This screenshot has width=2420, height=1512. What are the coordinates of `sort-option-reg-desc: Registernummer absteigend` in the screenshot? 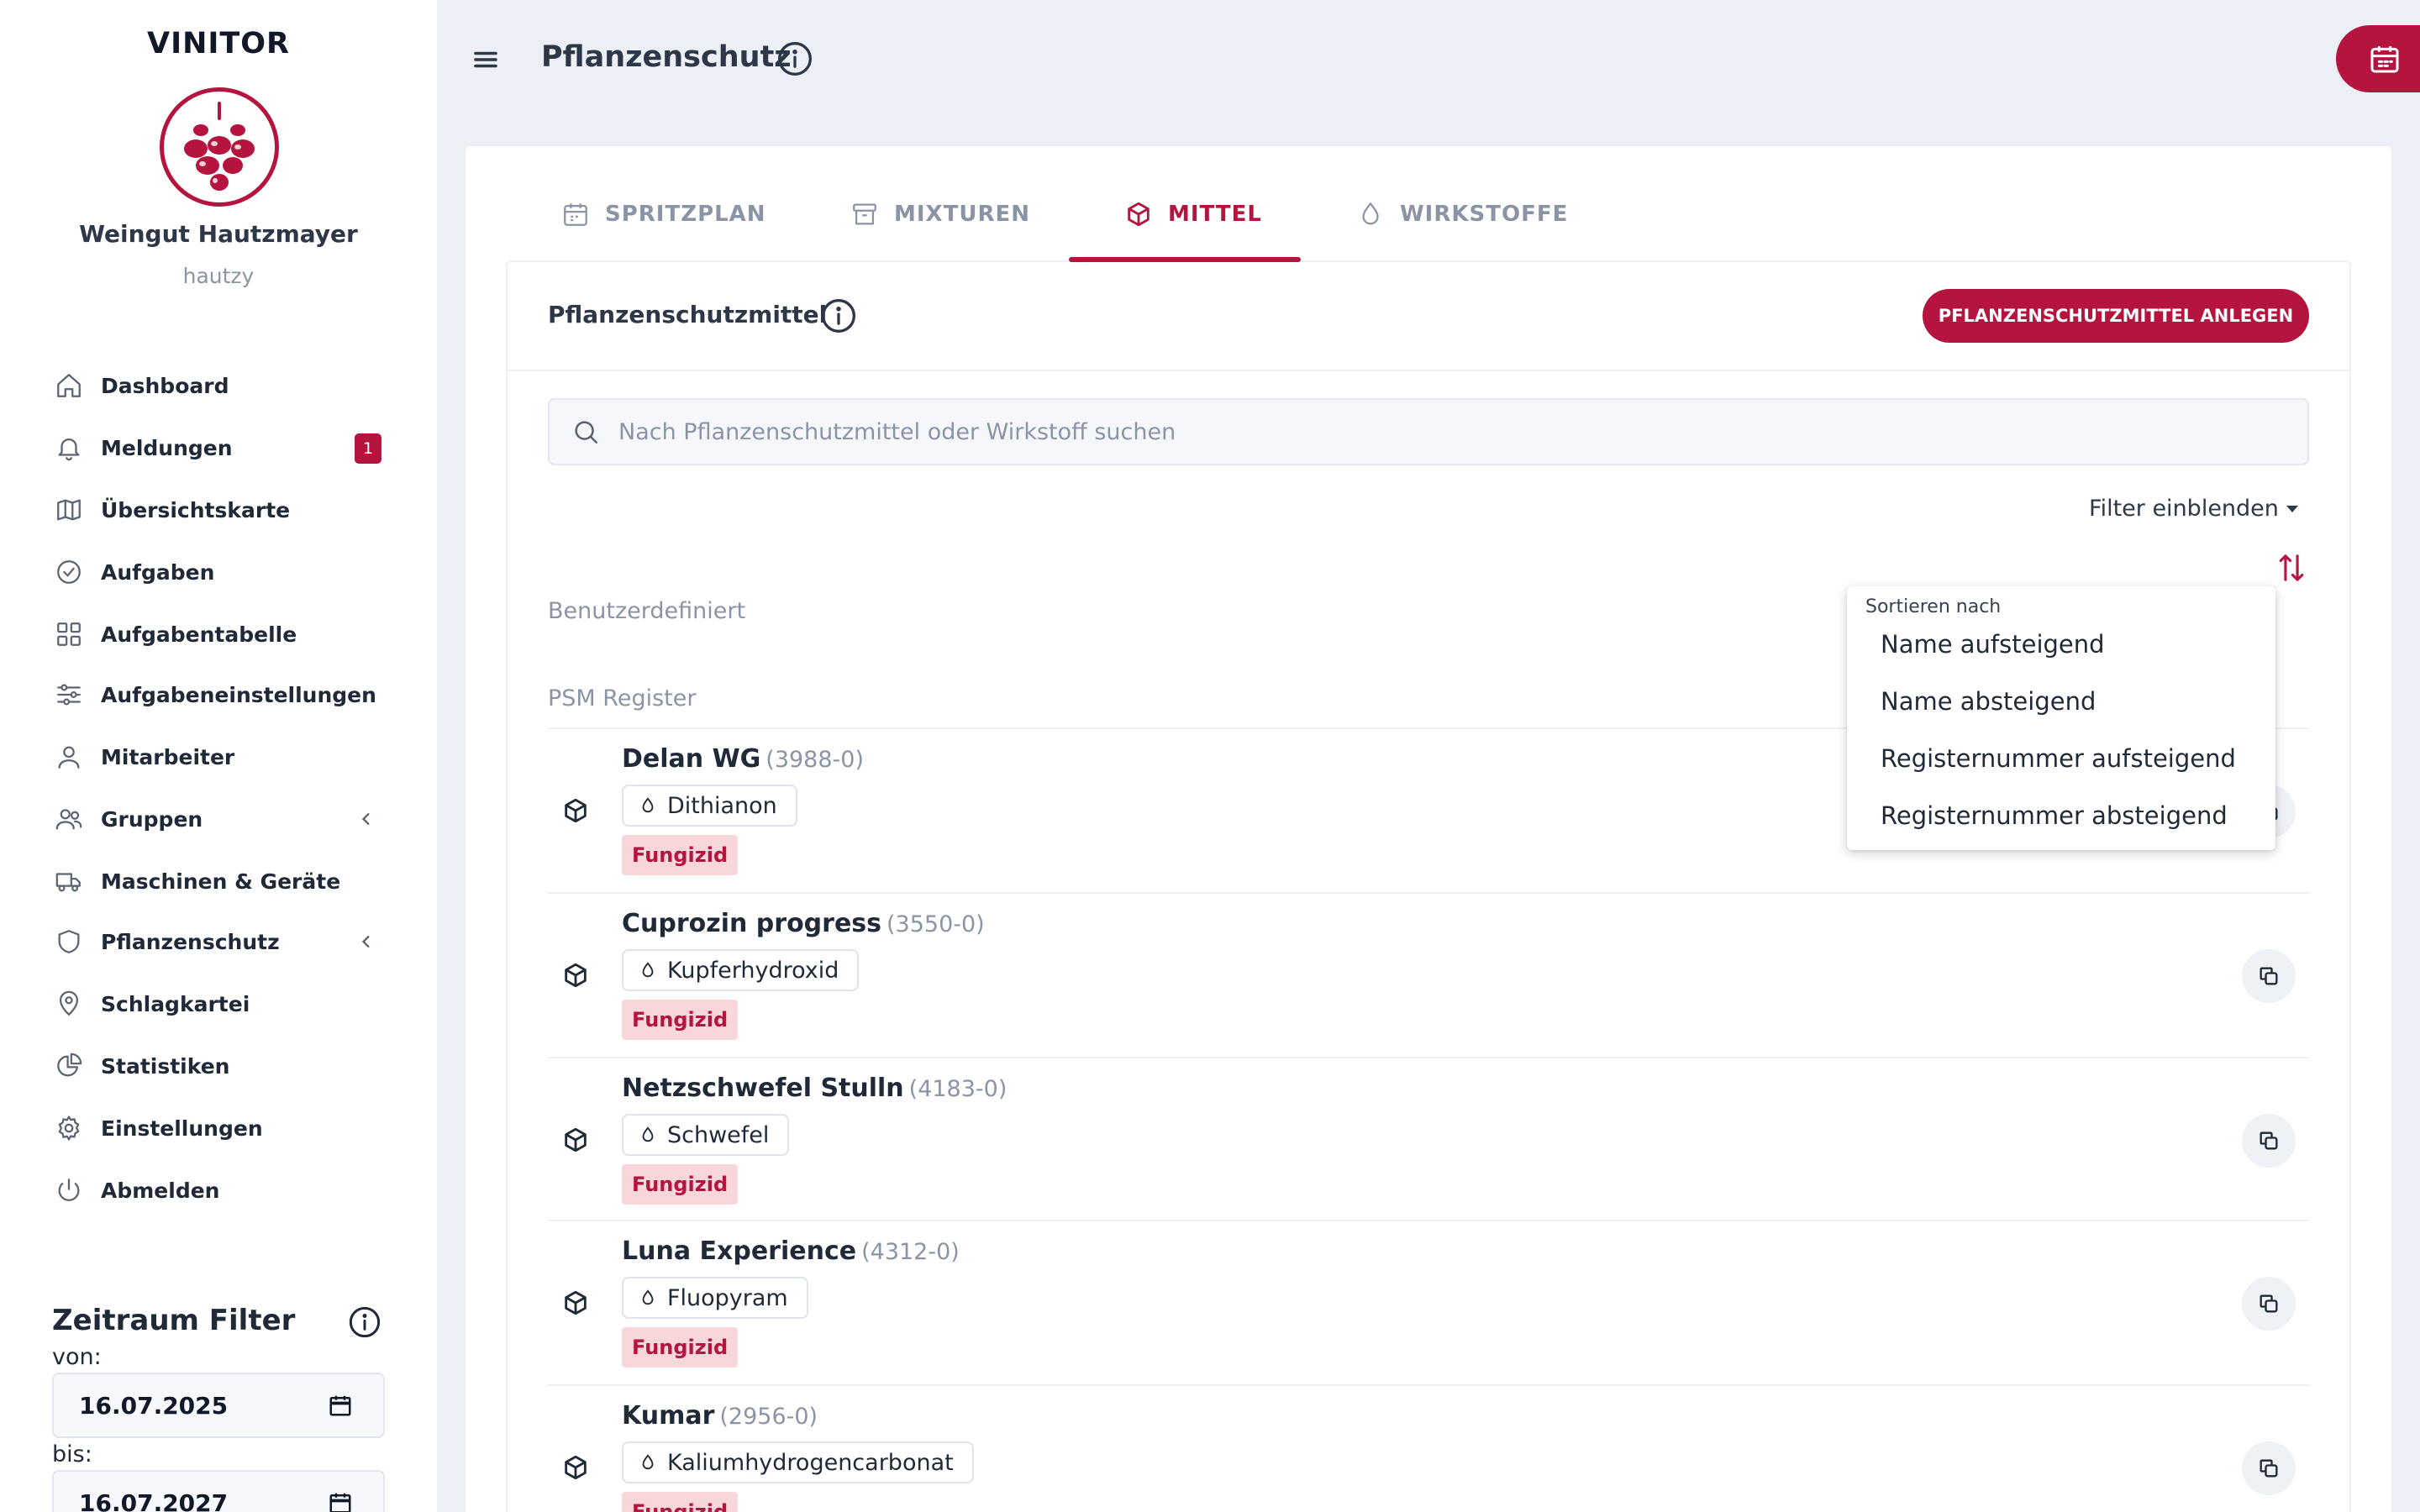 It's located at (2054, 815).